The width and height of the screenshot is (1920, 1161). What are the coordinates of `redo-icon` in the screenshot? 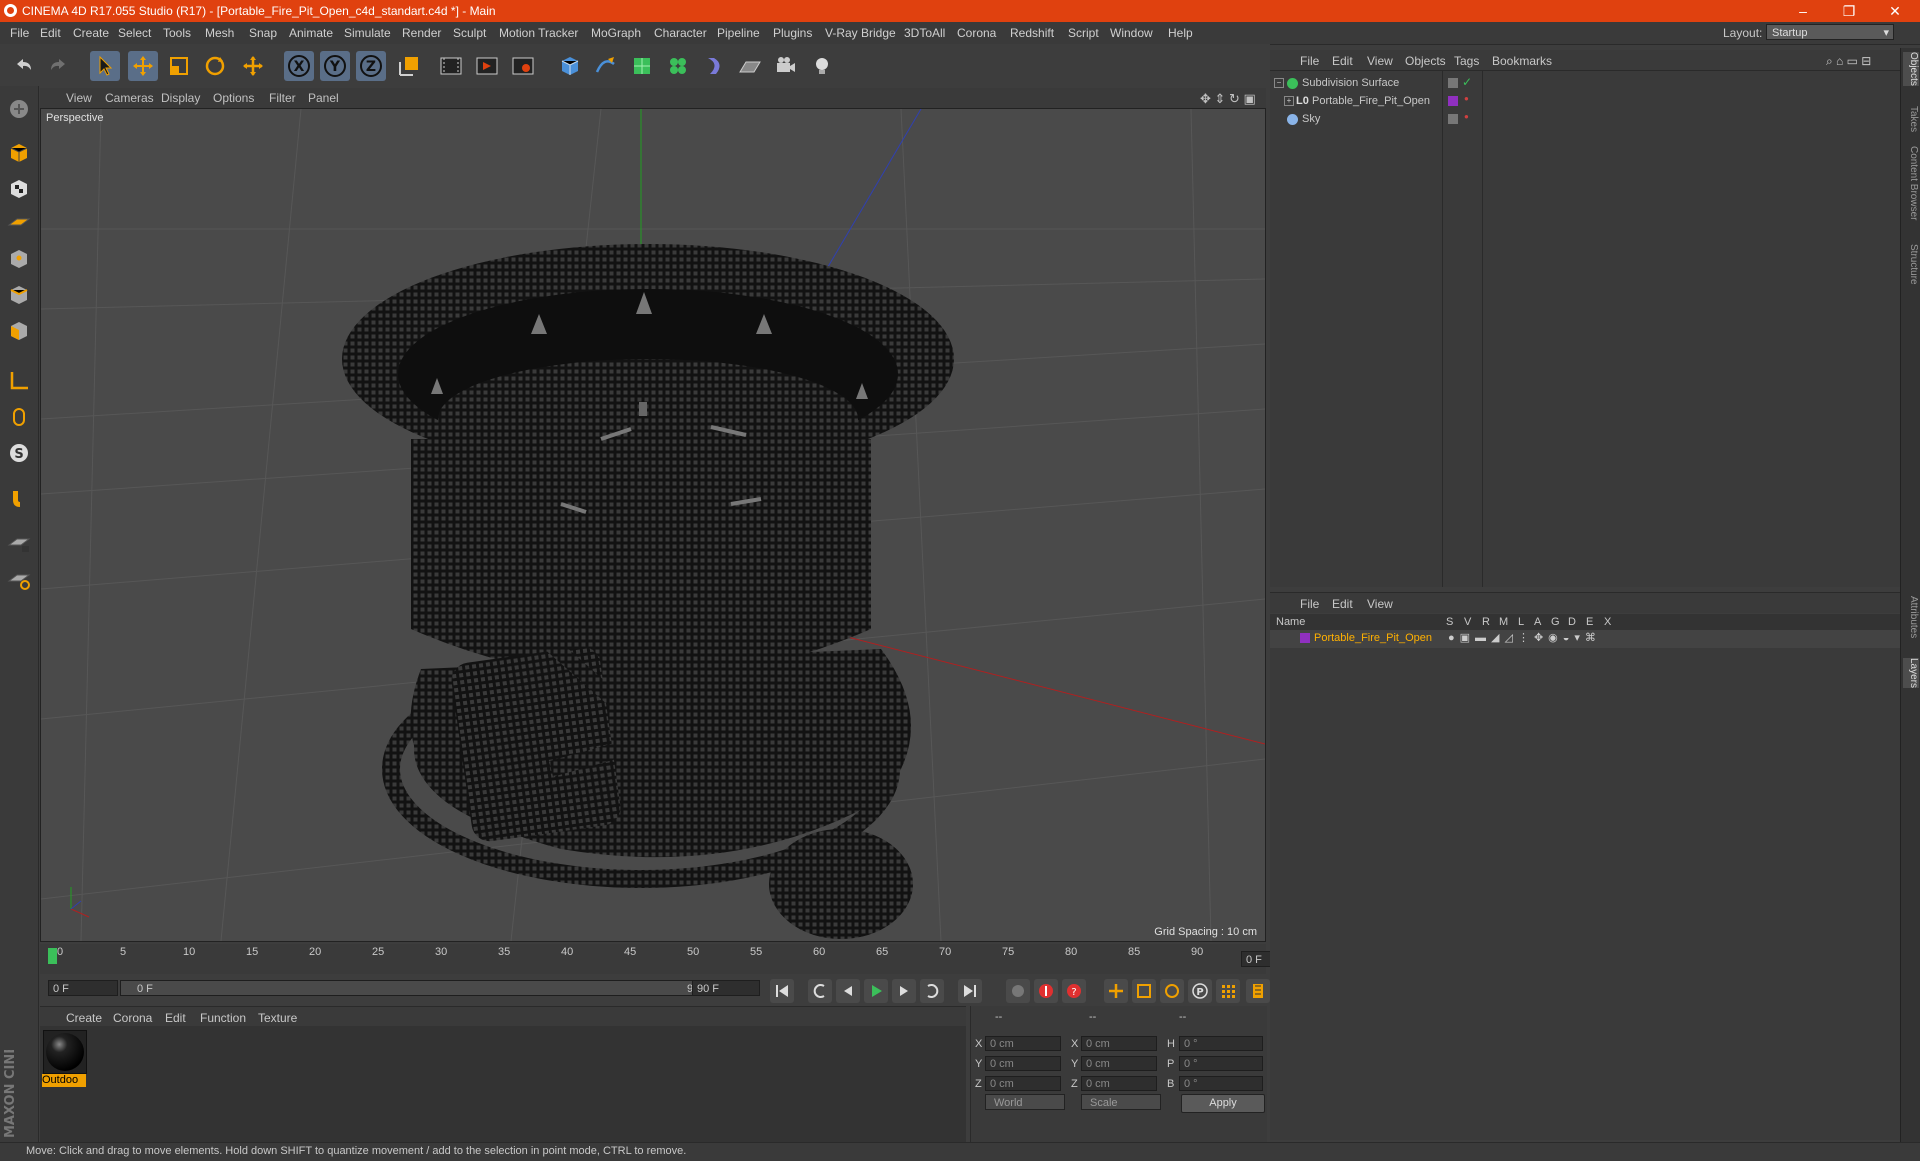 It's located at (59, 66).